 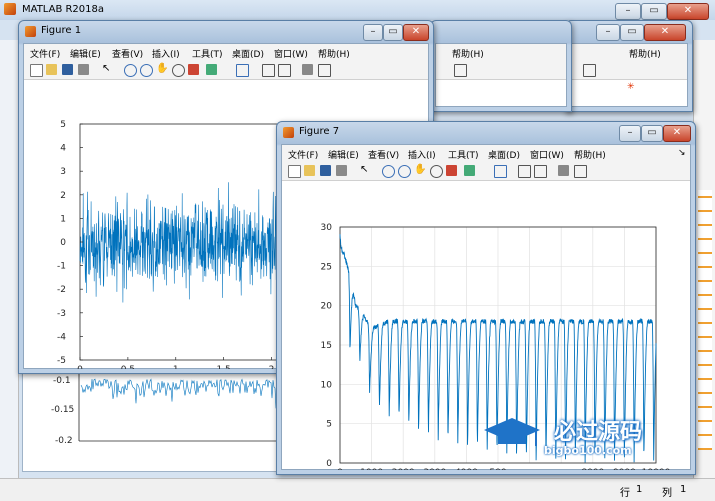 What do you see at coordinates (688, 11) in the screenshot?
I see `main-close-button: ✕` at bounding box center [688, 11].